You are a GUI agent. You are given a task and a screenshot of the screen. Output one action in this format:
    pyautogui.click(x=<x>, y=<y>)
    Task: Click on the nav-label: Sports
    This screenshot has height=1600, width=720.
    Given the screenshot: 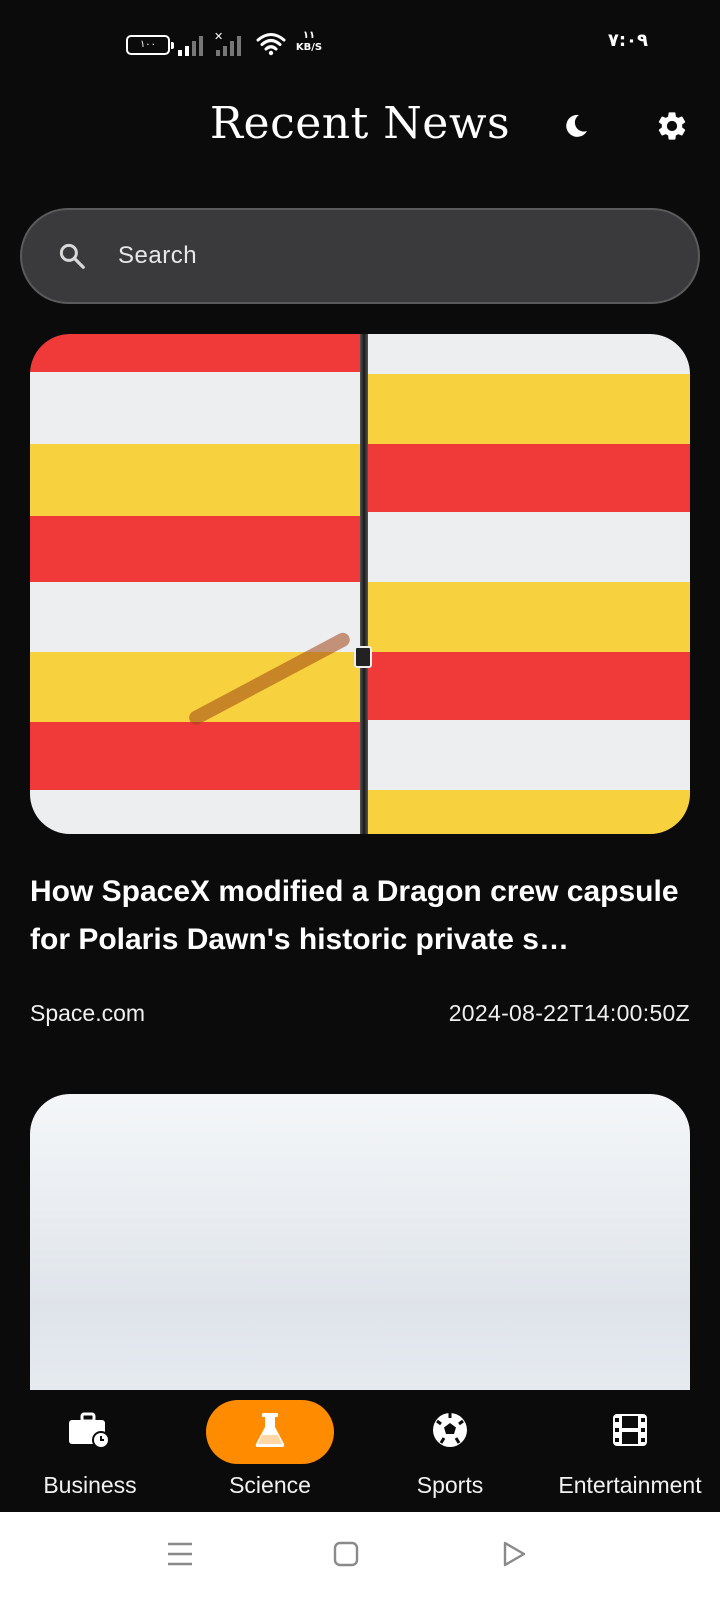 What is the action you would take?
    pyautogui.click(x=450, y=1485)
    